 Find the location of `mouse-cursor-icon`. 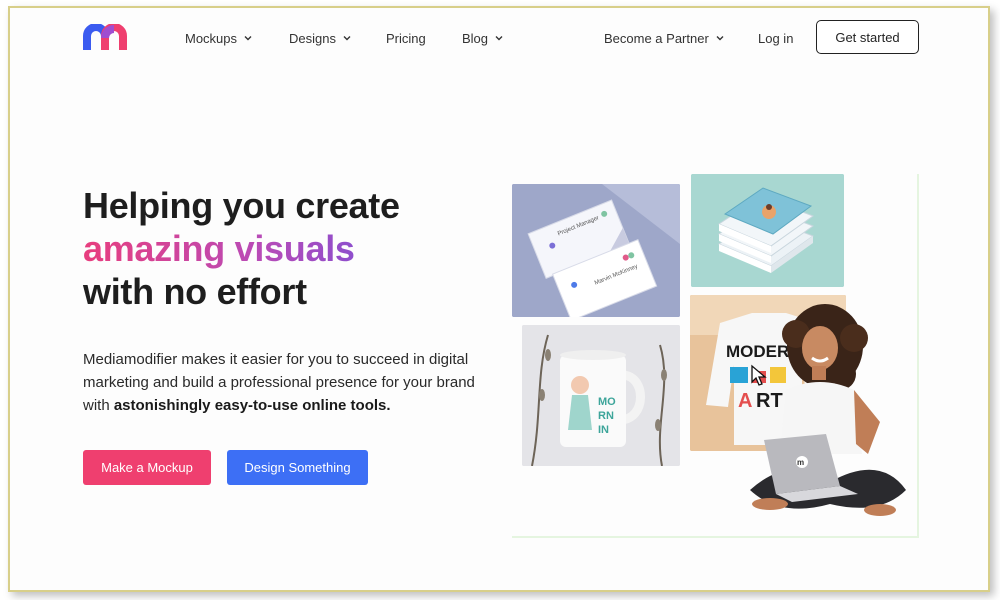

mouse-cursor-icon is located at coordinates (759, 375).